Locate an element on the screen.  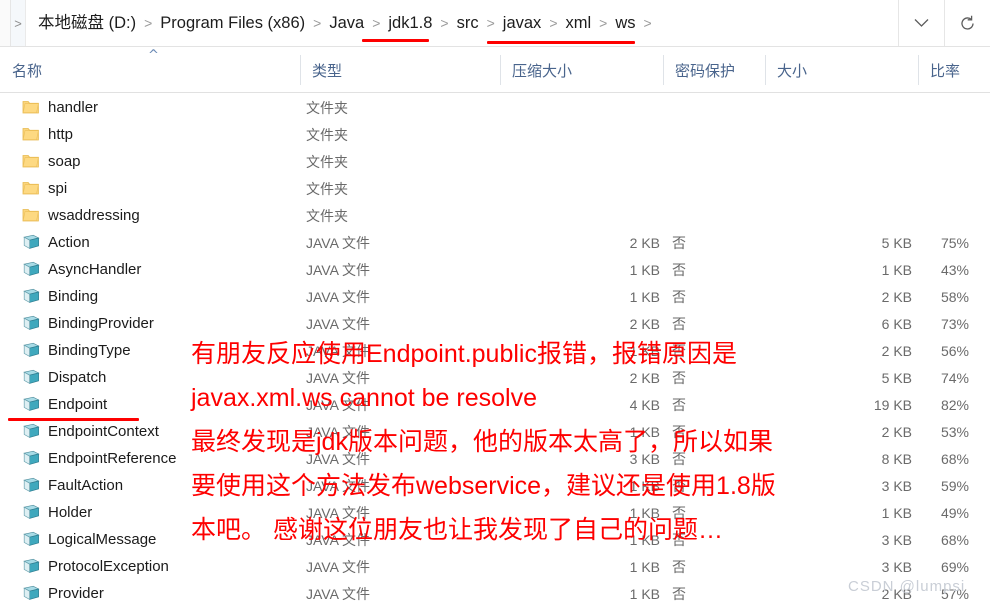
file-name-cell: spi is located at coordinates (44, 188).